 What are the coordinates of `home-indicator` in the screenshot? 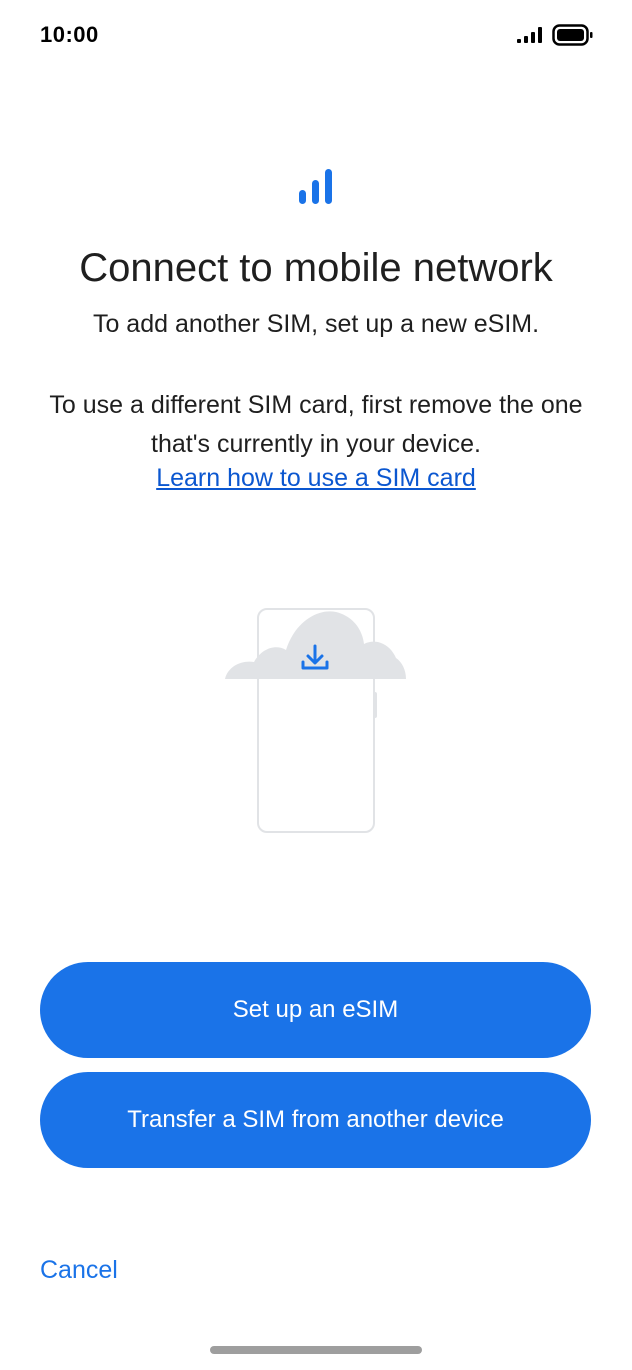 It's located at (316, 1350).